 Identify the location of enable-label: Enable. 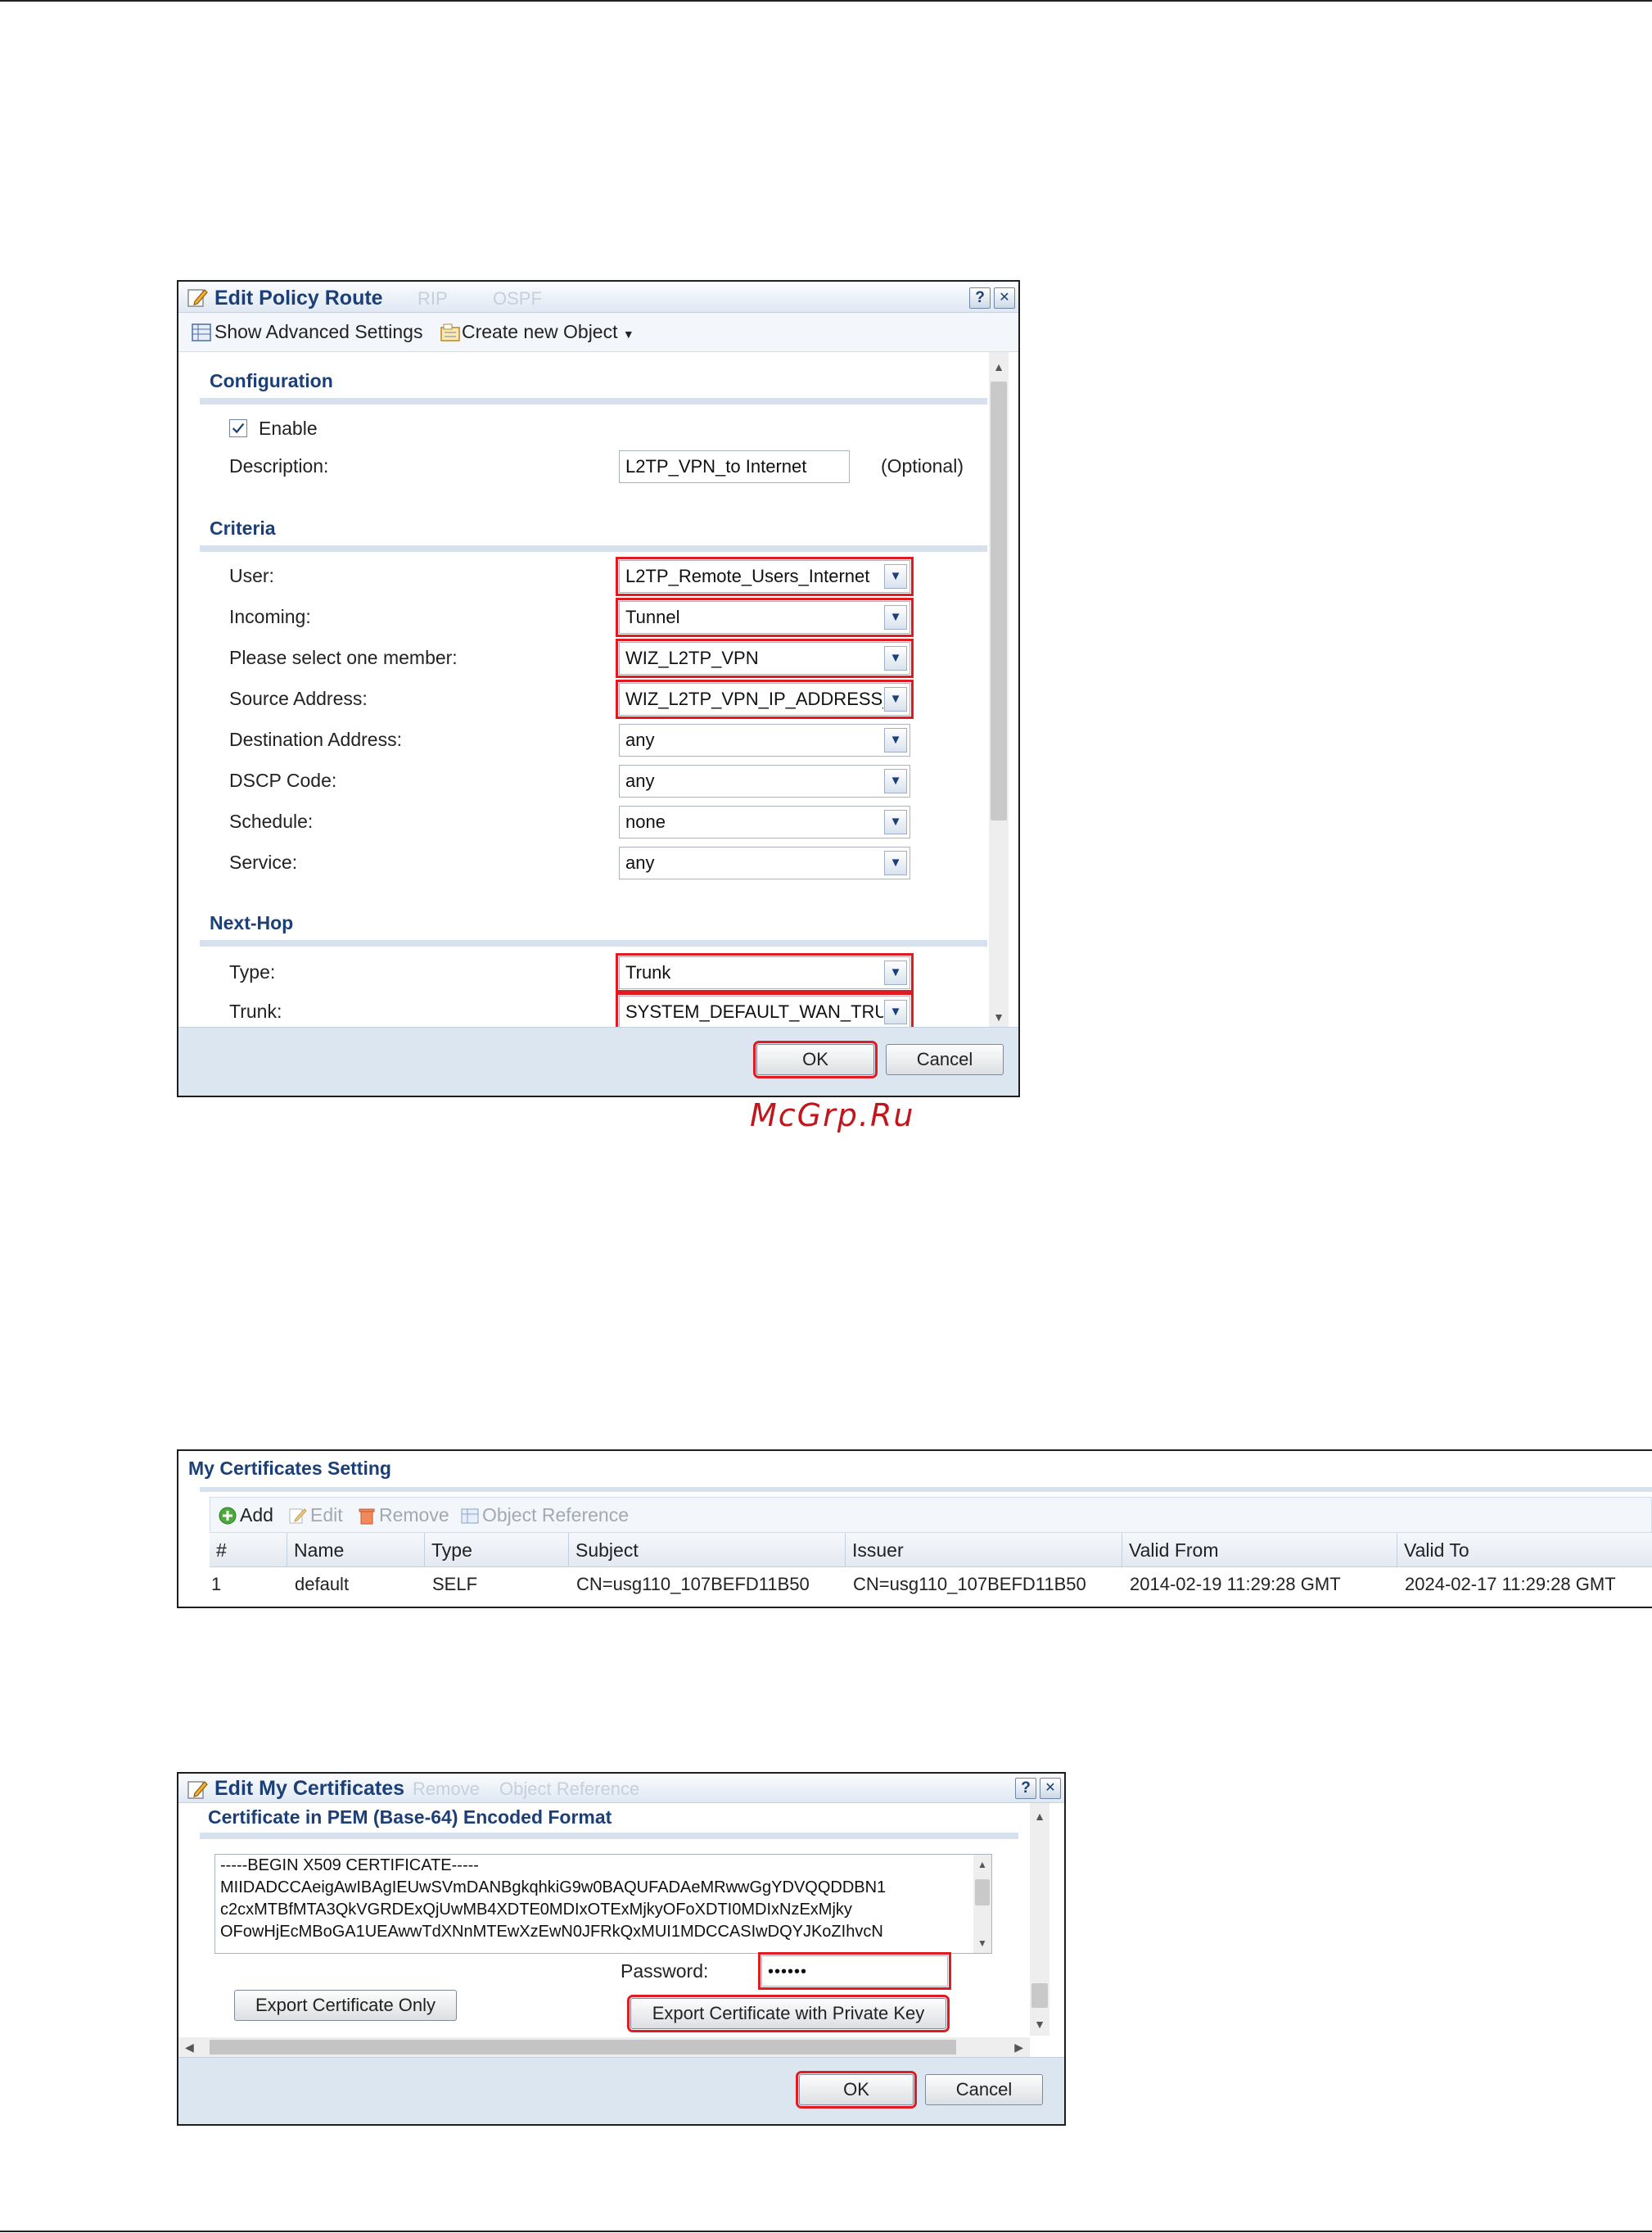
(288, 428).